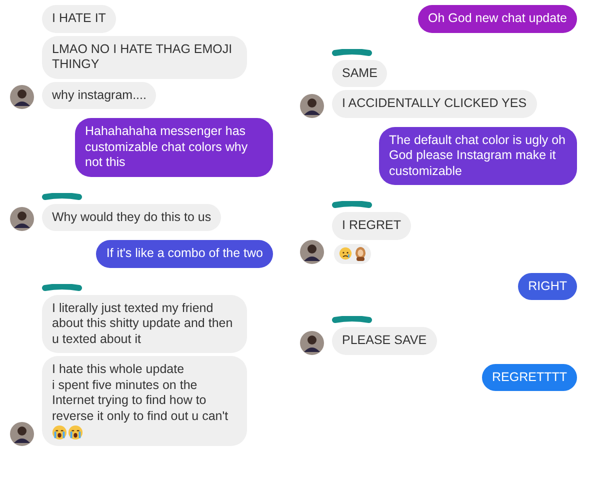 The width and height of the screenshot is (601, 482). Describe the element at coordinates (529, 377) in the screenshot. I see `message-bubble: REGRETTTT` at that location.